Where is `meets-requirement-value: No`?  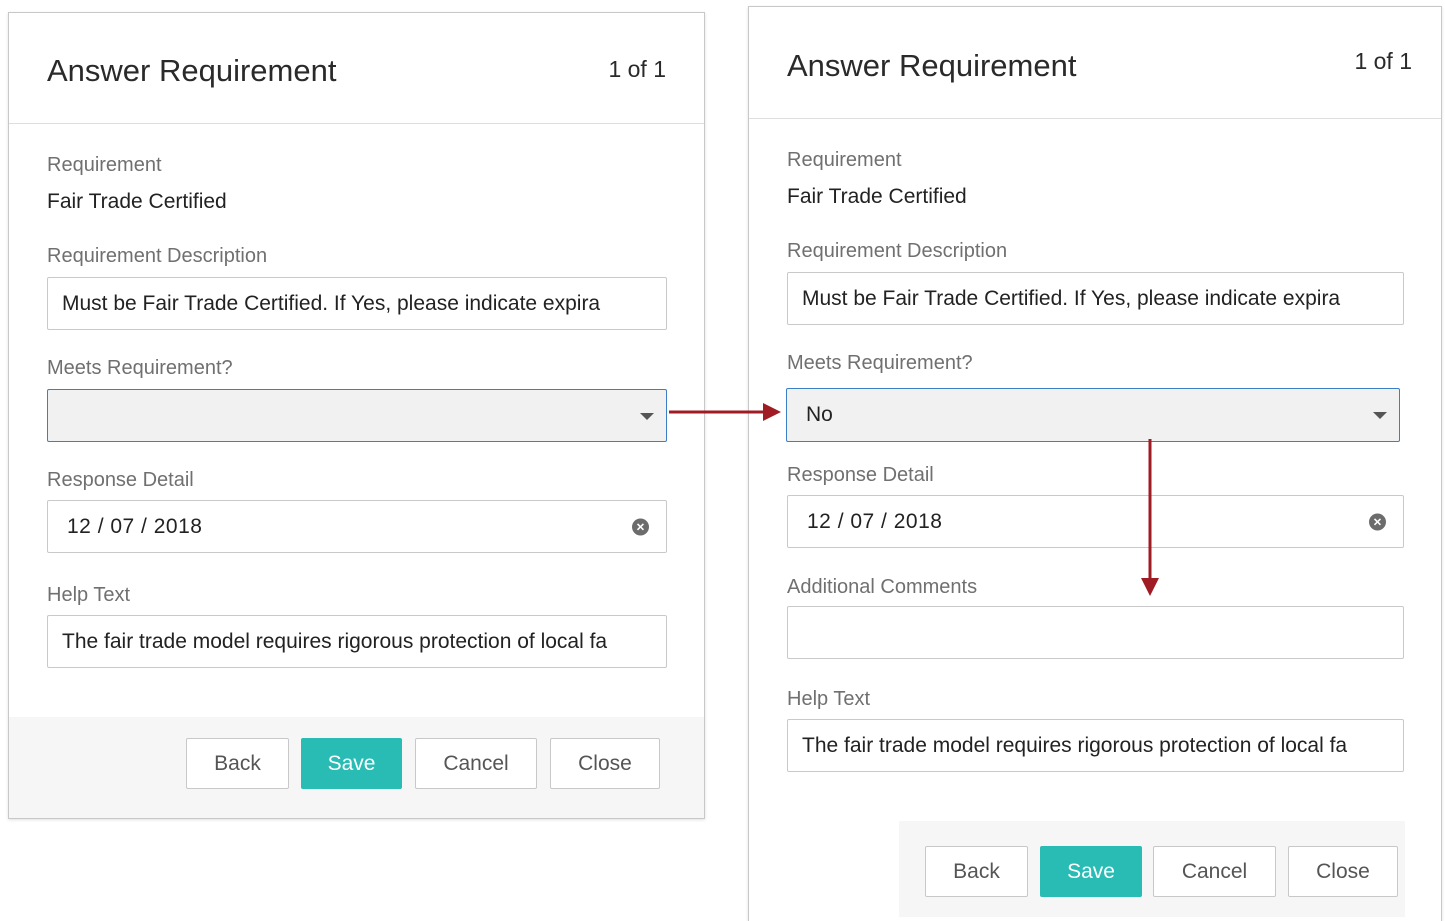 meets-requirement-value: No is located at coordinates (819, 414).